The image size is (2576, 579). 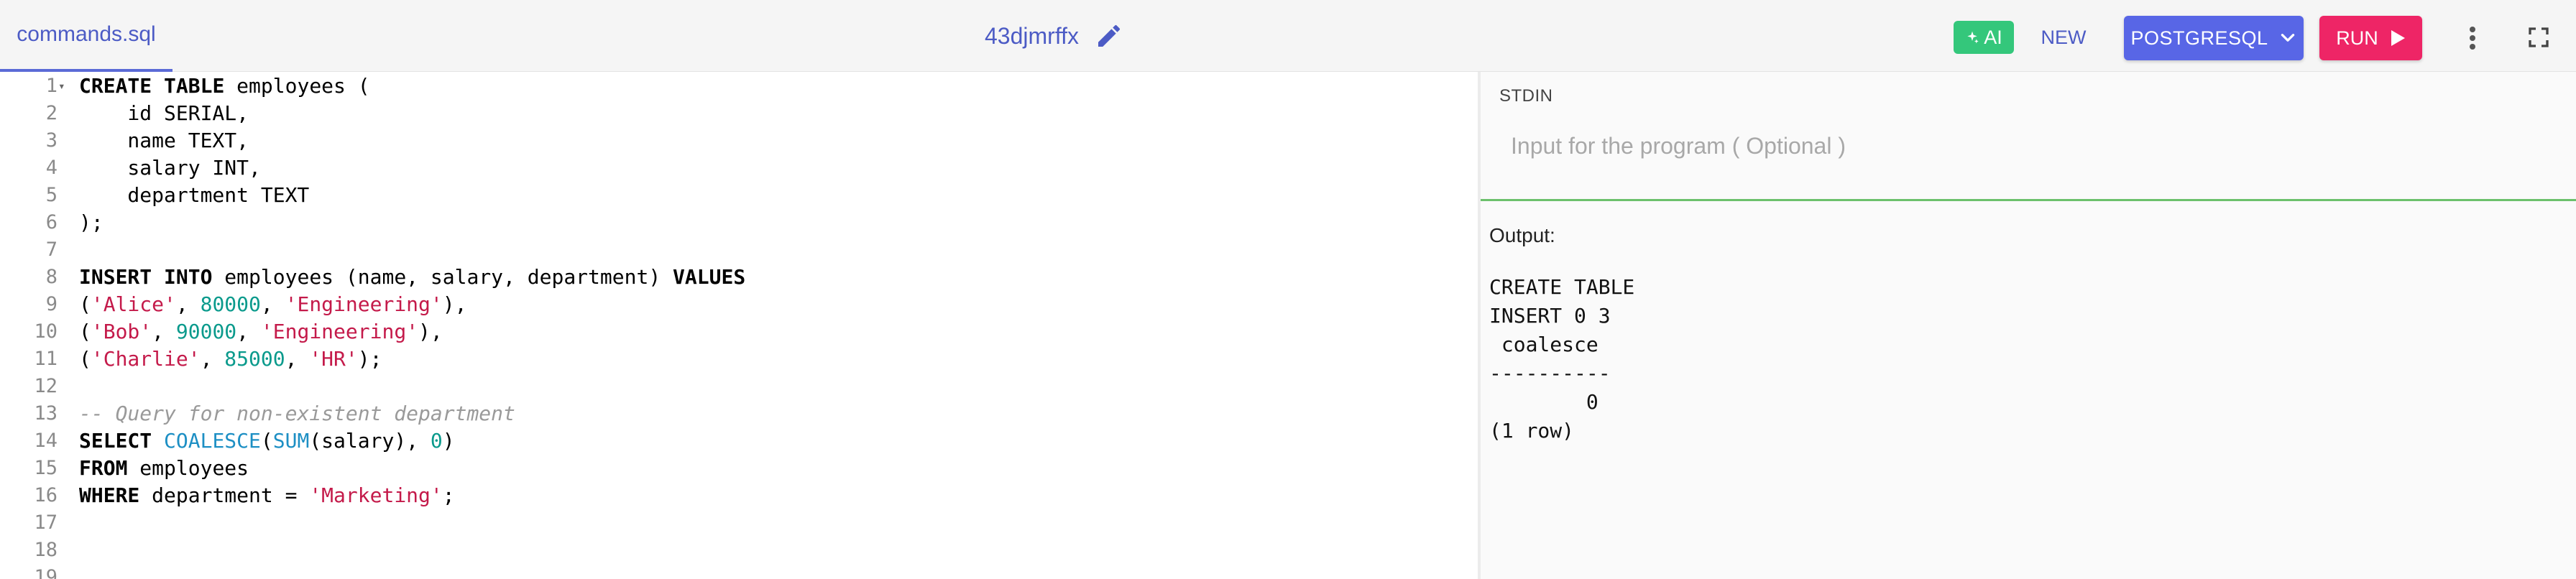 I want to click on code-token: -- Query for non-existent department, so click(x=297, y=413).